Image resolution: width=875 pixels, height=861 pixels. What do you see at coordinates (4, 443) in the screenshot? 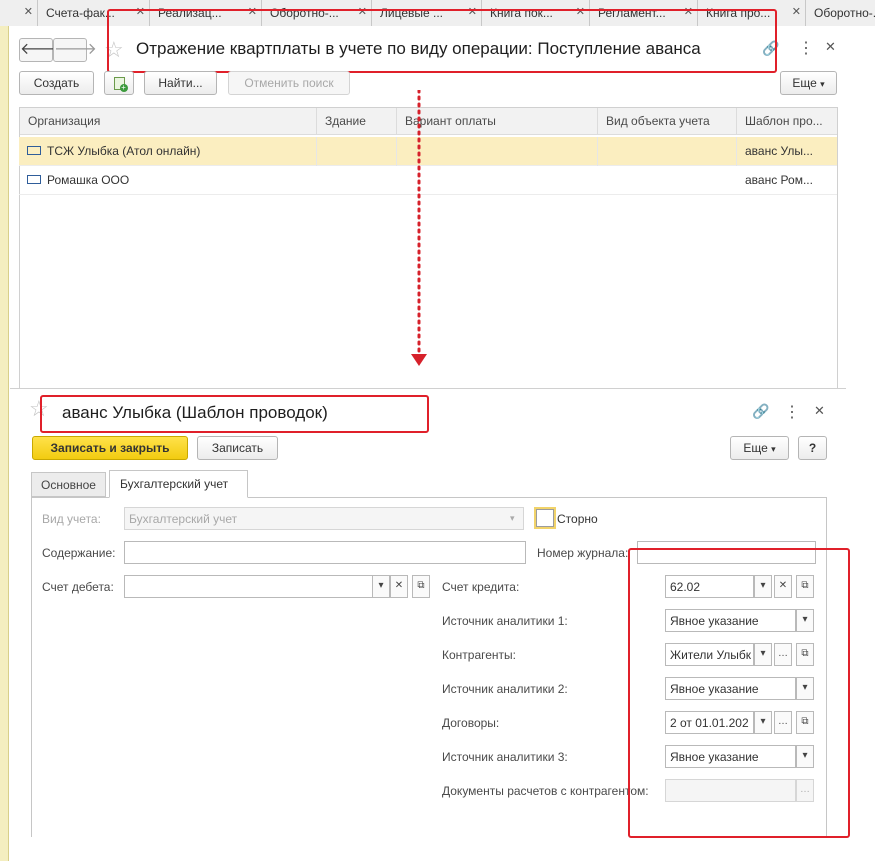
I see `left-panel-strip` at bounding box center [4, 443].